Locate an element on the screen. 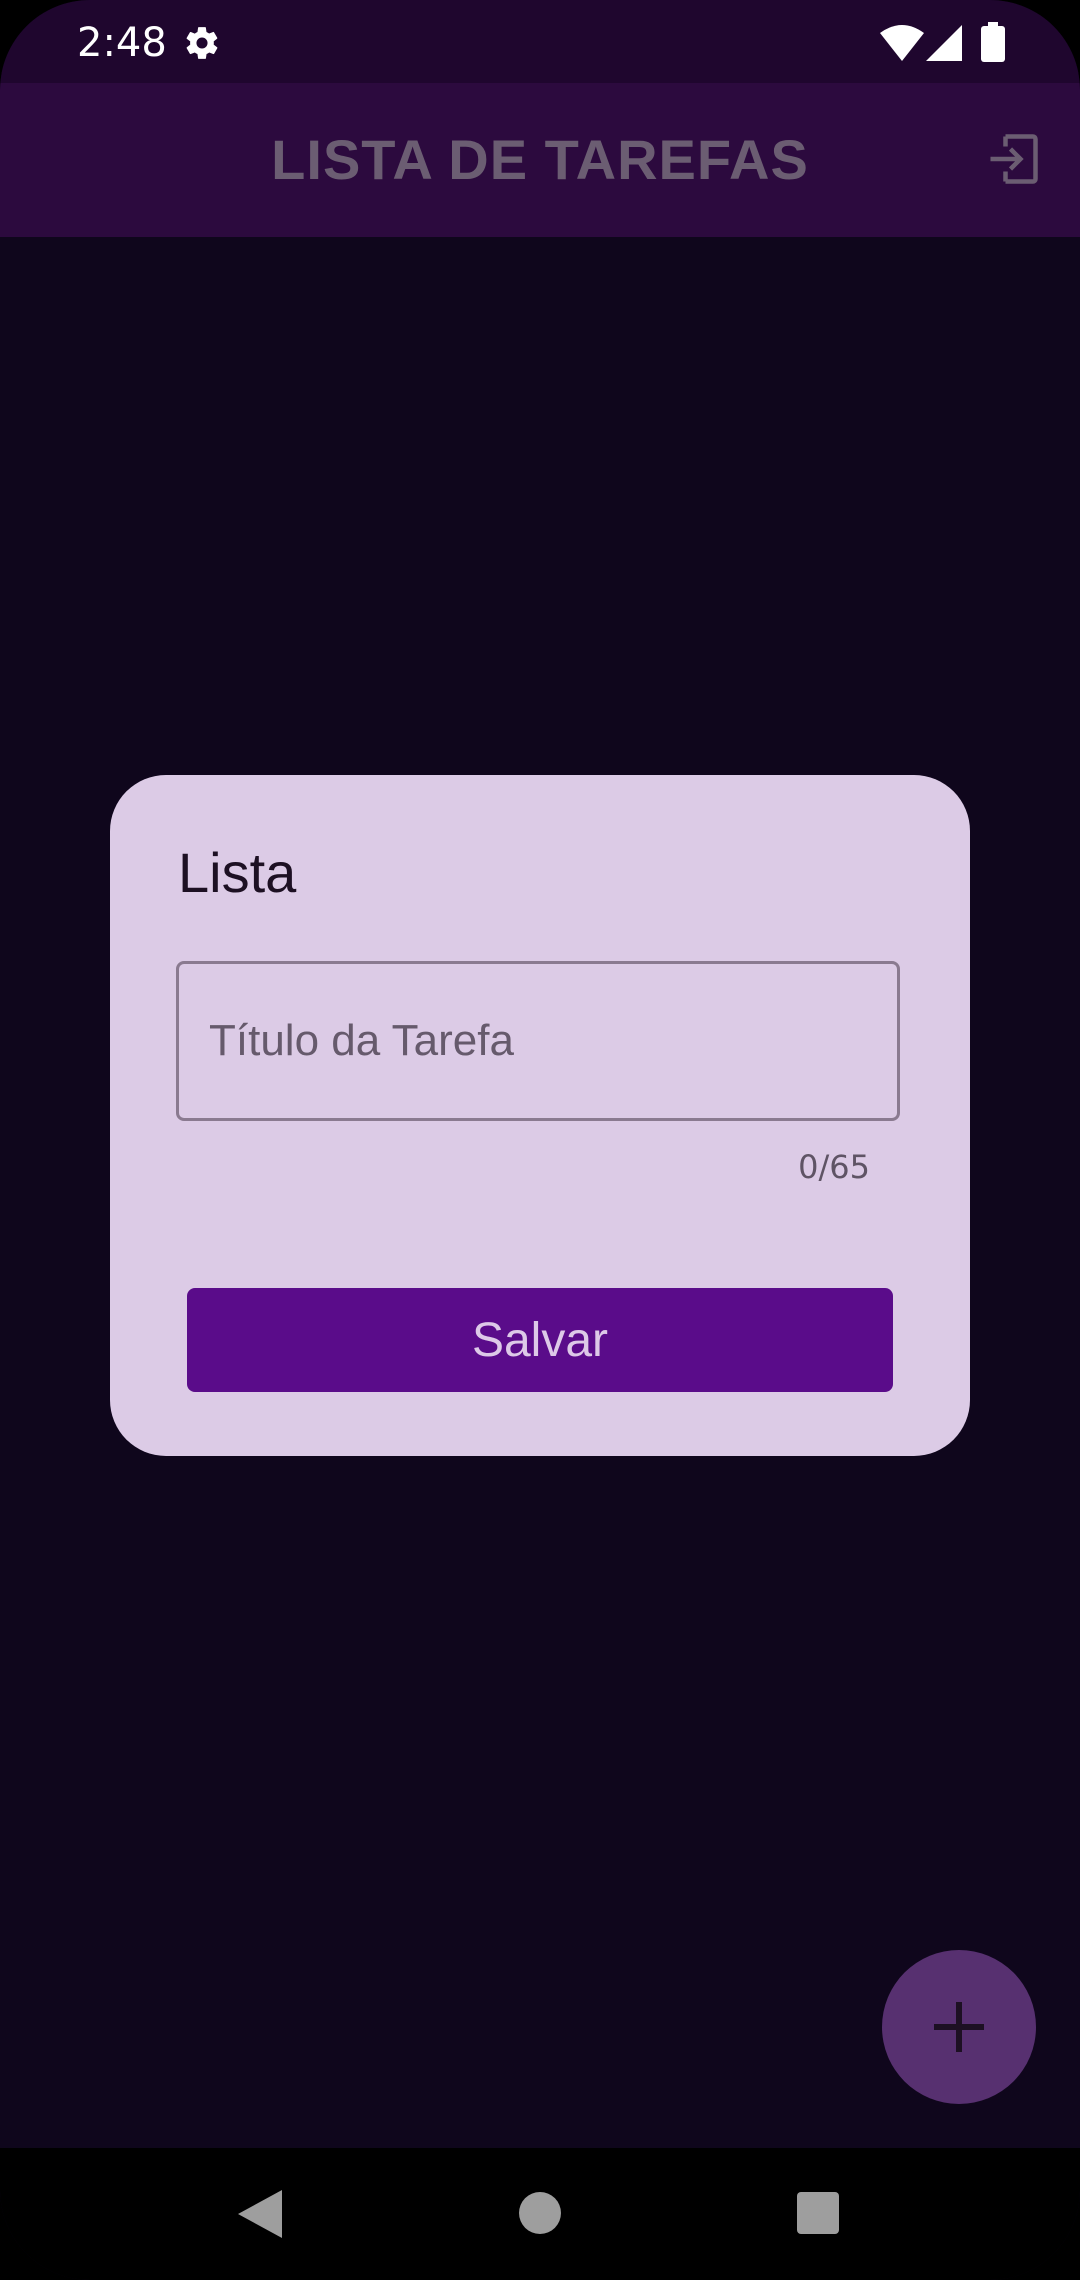 Image resolution: width=1080 pixels, height=2280 pixels. navigation-bar is located at coordinates (540, 2214).